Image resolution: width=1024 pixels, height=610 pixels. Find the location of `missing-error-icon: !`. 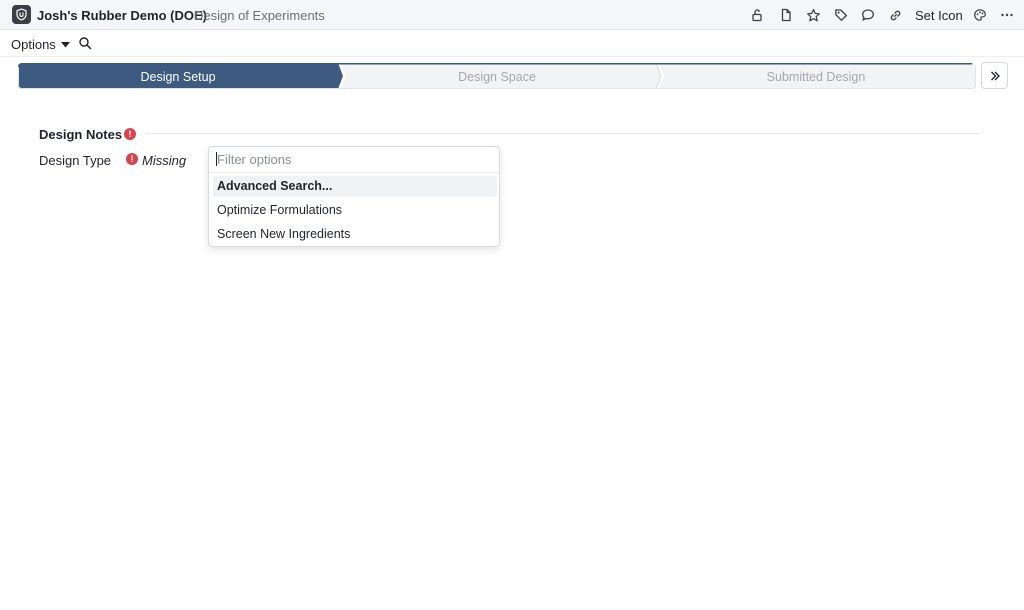

missing-error-icon: ! is located at coordinates (132, 159).